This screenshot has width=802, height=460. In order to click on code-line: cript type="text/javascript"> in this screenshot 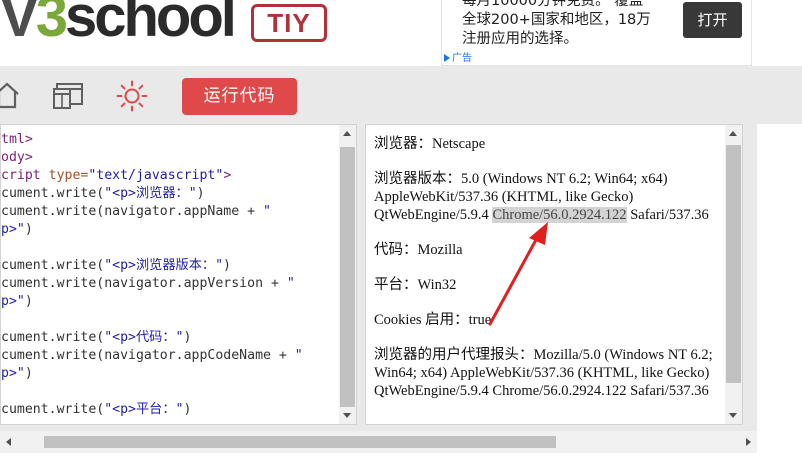, I will do `click(168, 176)`.